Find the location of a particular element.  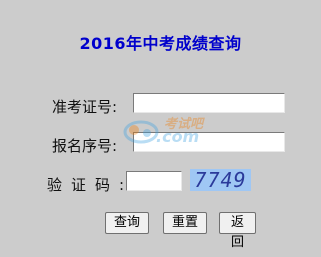

registration-number-label: 报名序号: is located at coordinates (85, 146).